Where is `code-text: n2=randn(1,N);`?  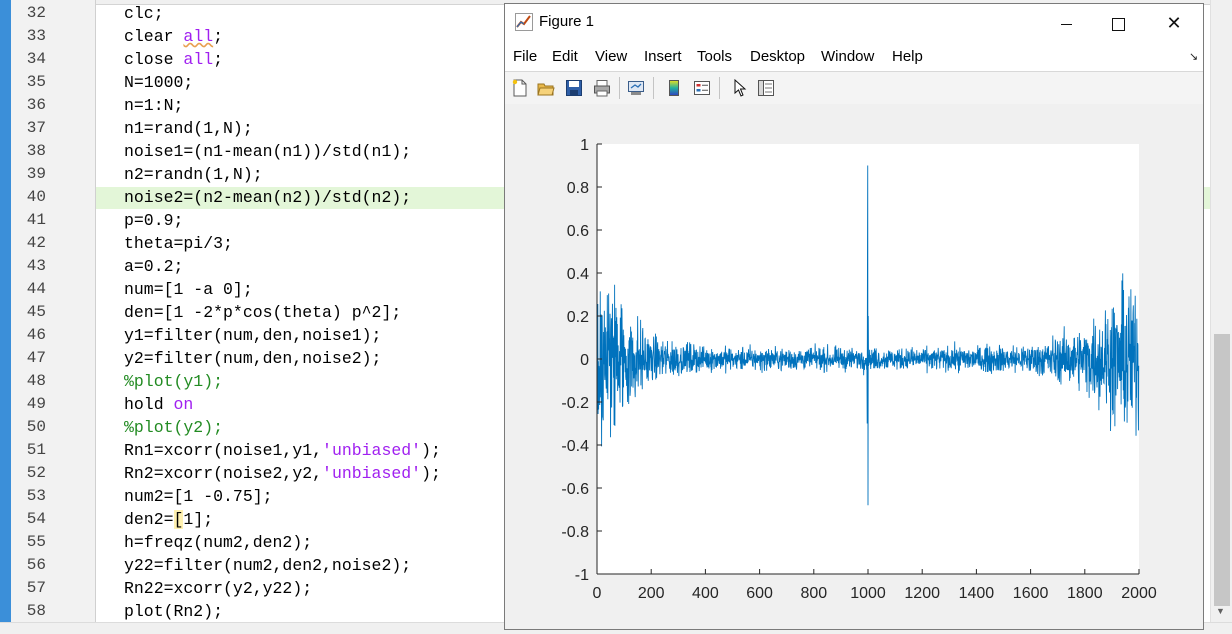 code-text: n2=randn(1,N); is located at coordinates (193, 174).